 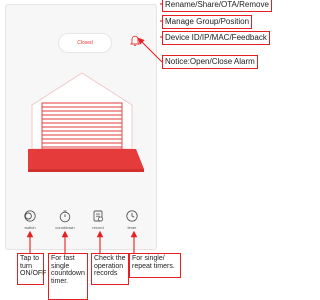 What do you see at coordinates (217, 6) in the screenshot?
I see `rename-callout: Rename/Share/OTA/Remove` at bounding box center [217, 6].